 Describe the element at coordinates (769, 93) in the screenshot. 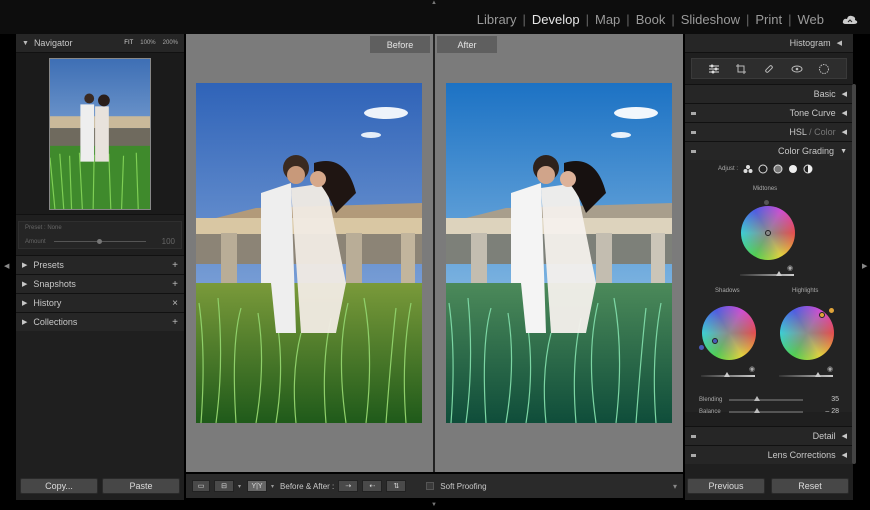

I see `basic-section: Basic ◀` at that location.